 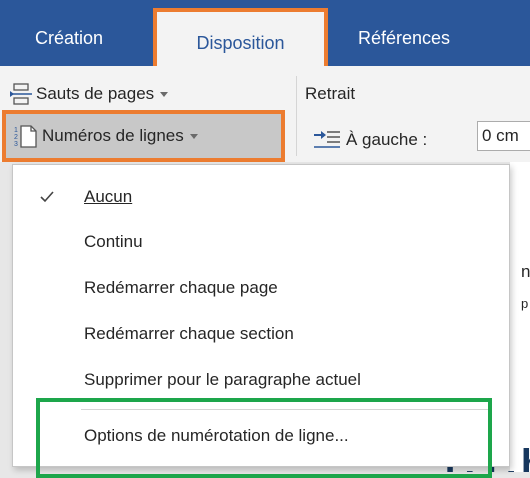 What do you see at coordinates (261, 197) in the screenshot?
I see `menu-item-aucun: Aucun` at bounding box center [261, 197].